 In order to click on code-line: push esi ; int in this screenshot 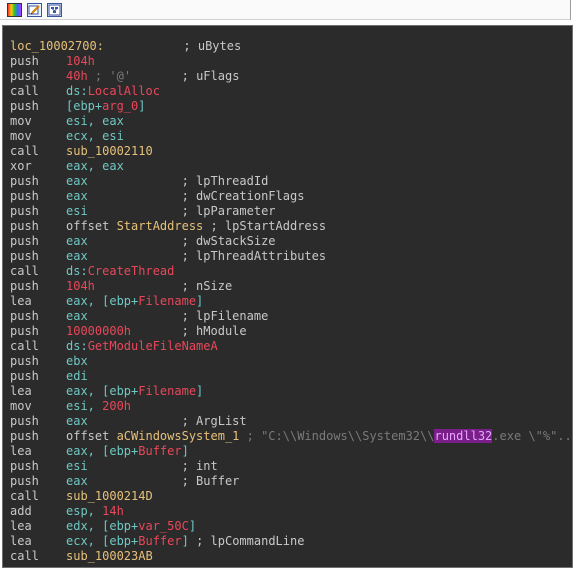, I will do `click(291, 466)`.